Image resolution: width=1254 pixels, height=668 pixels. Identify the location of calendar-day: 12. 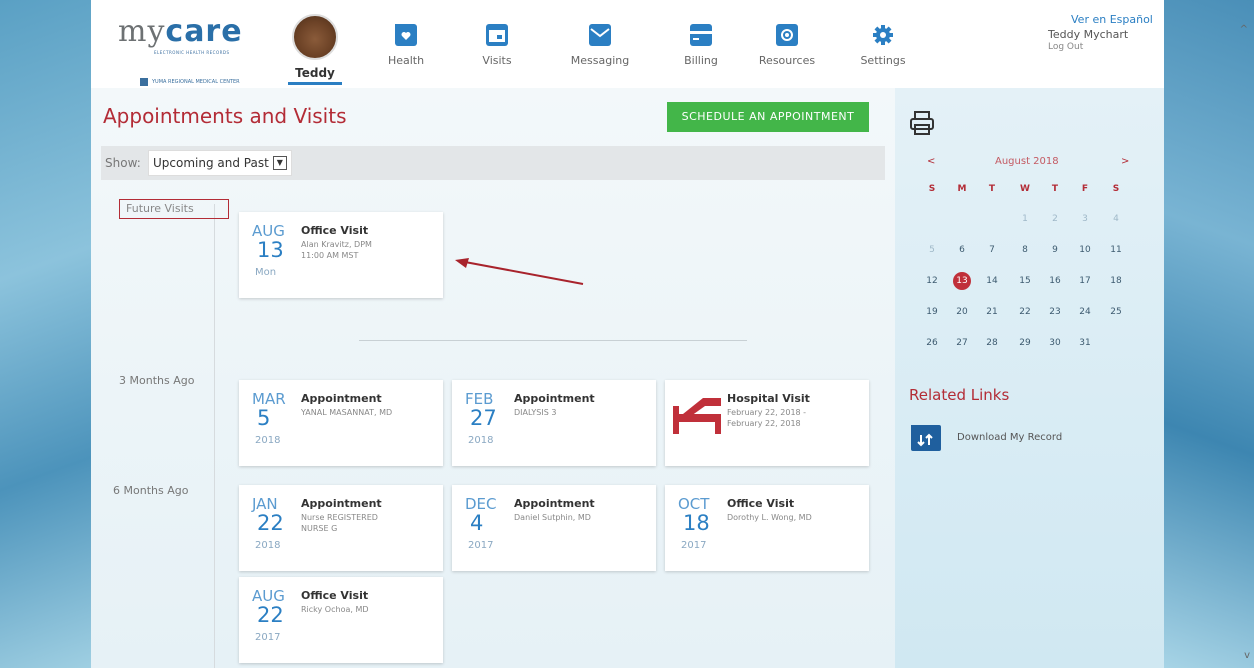
(932, 281).